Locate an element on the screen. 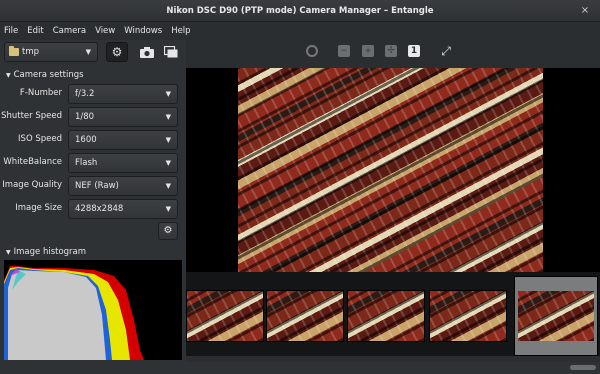  camera-settings-button: ⚙ is located at coordinates (168, 231).